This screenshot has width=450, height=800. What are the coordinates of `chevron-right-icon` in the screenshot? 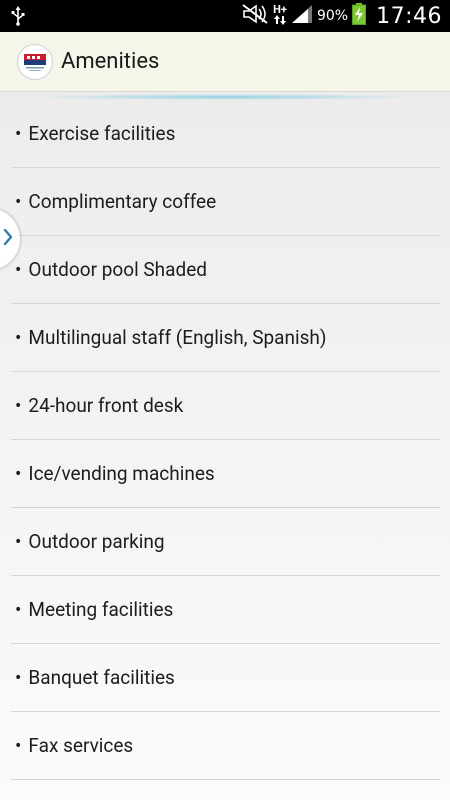 It's located at (8, 239).